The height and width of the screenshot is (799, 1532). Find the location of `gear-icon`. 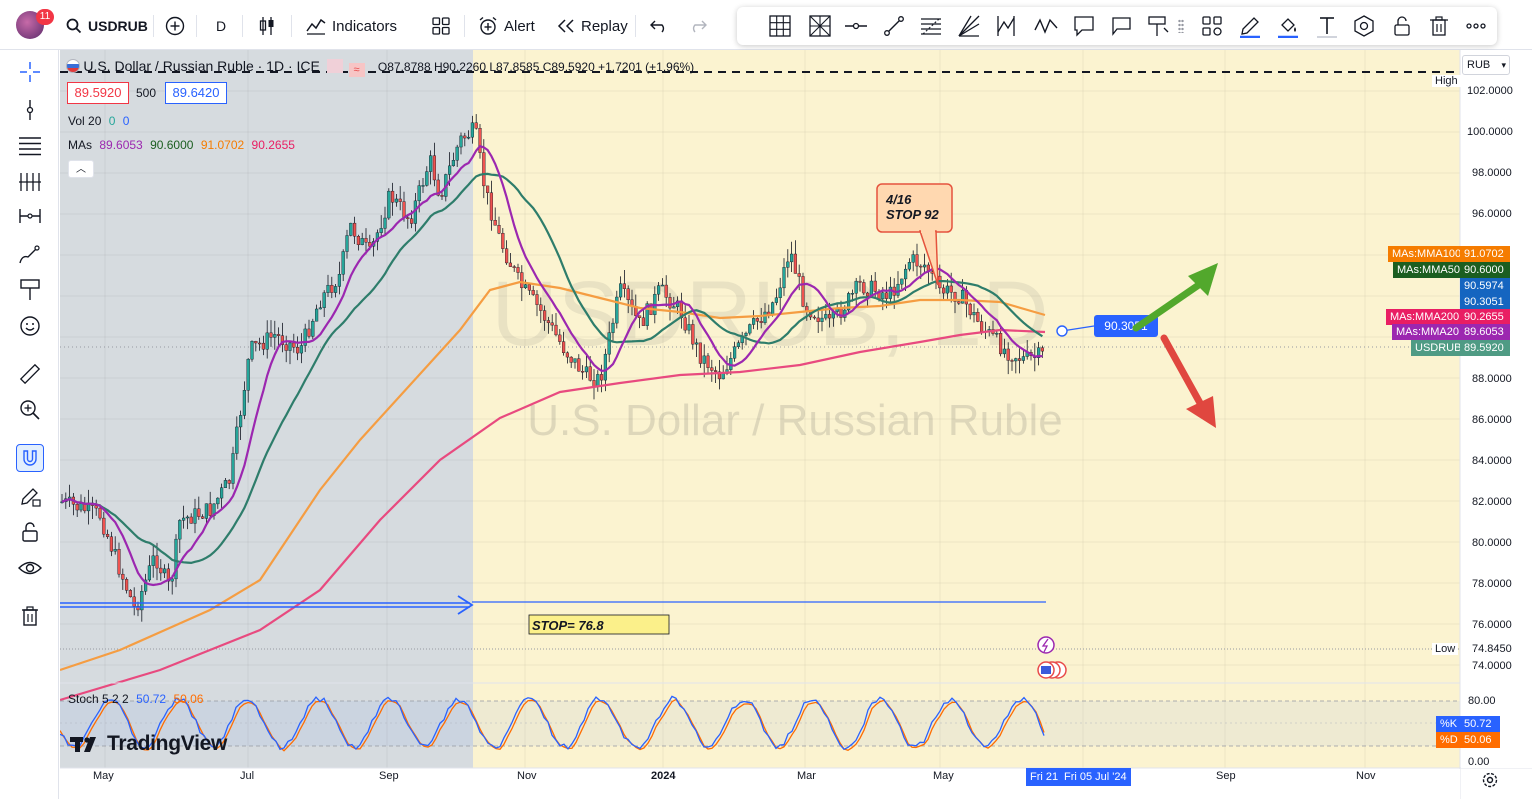

gear-icon is located at coordinates (1490, 780).